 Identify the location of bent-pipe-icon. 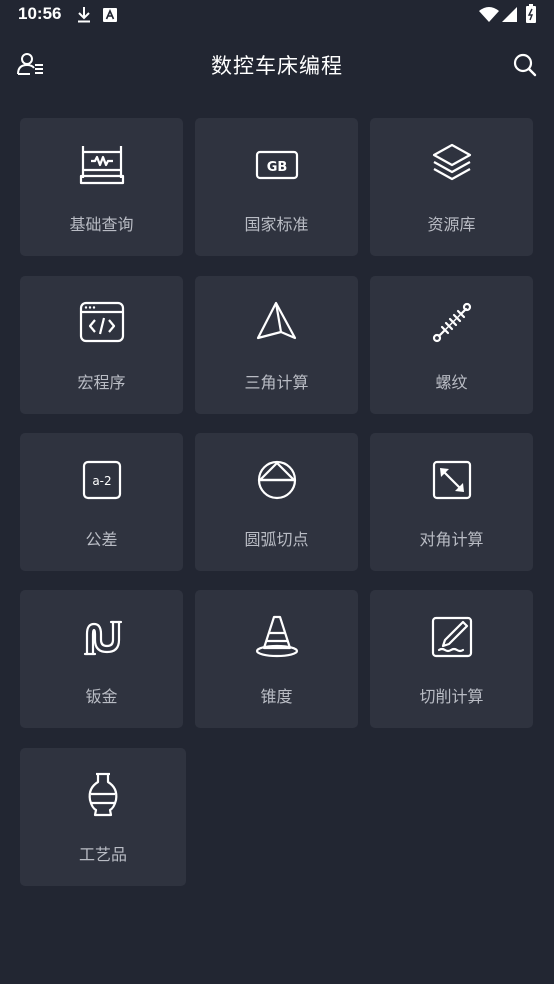
(102, 638).